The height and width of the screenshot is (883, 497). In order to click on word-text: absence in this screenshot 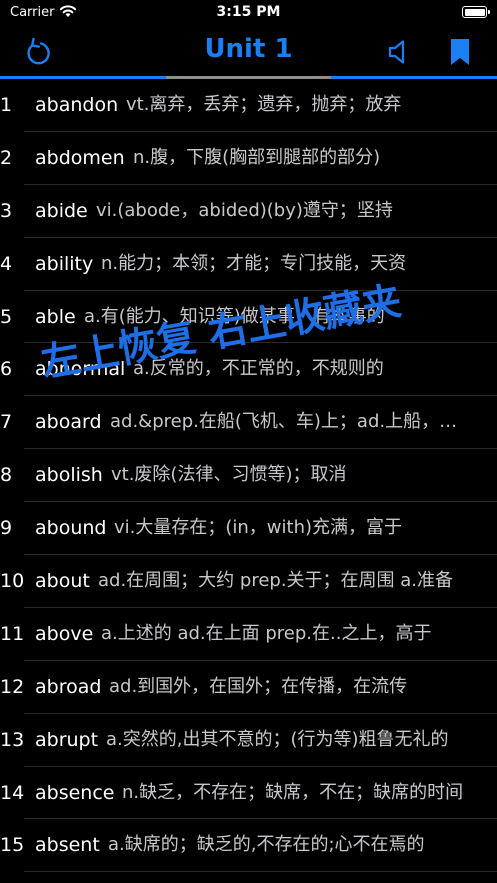, I will do `click(75, 792)`.